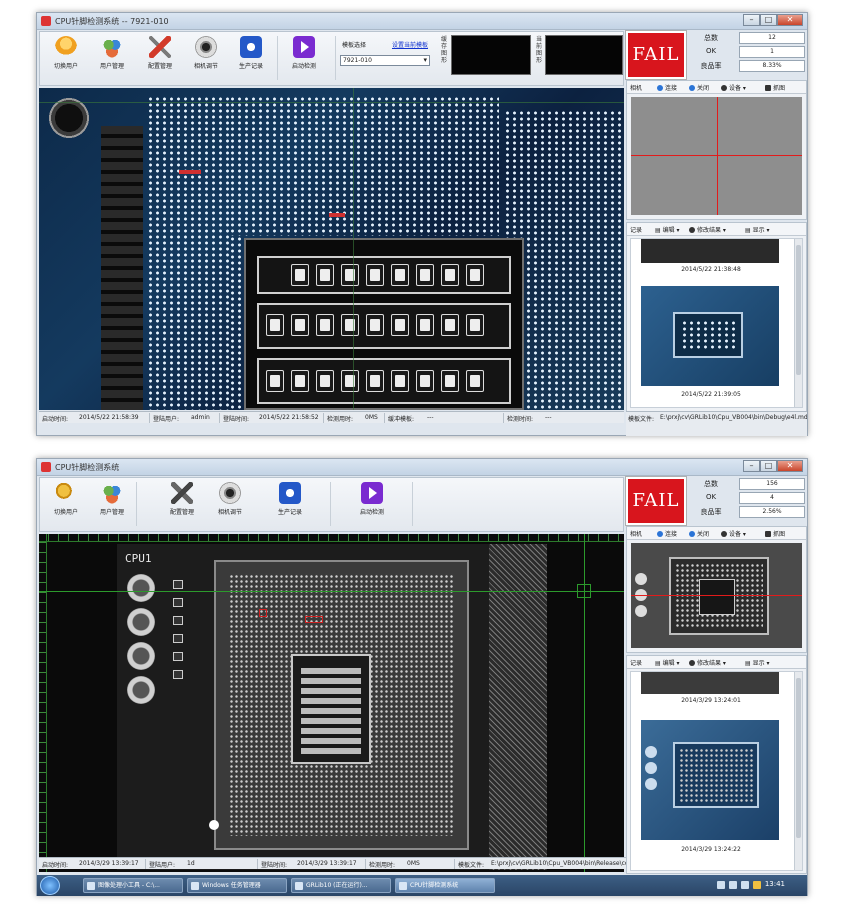 This screenshot has height=915, width=850. What do you see at coordinates (354, 45) in the screenshot?
I see `template-select-label: 模板选择` at bounding box center [354, 45].